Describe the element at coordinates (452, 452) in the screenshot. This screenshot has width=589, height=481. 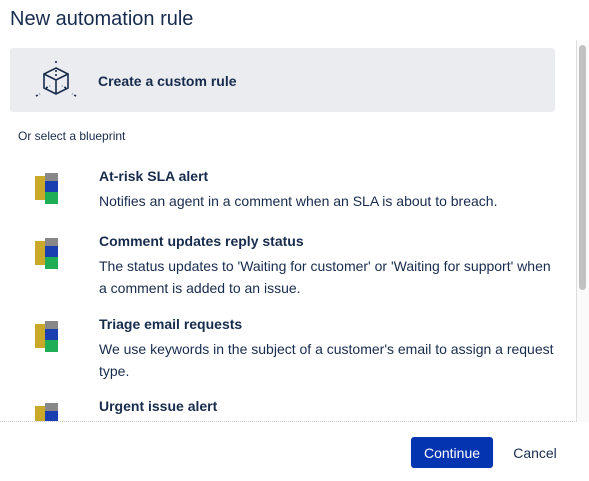
I see `continue-button: Continue` at that location.